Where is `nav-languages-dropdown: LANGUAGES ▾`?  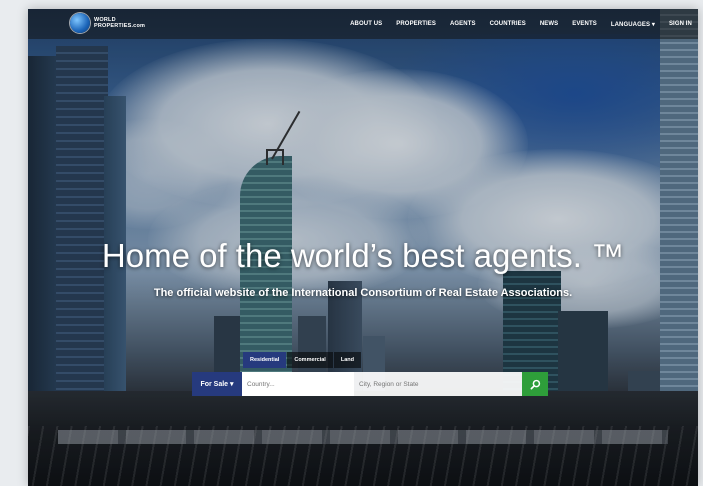 nav-languages-dropdown: LANGUAGES ▾ is located at coordinates (633, 24).